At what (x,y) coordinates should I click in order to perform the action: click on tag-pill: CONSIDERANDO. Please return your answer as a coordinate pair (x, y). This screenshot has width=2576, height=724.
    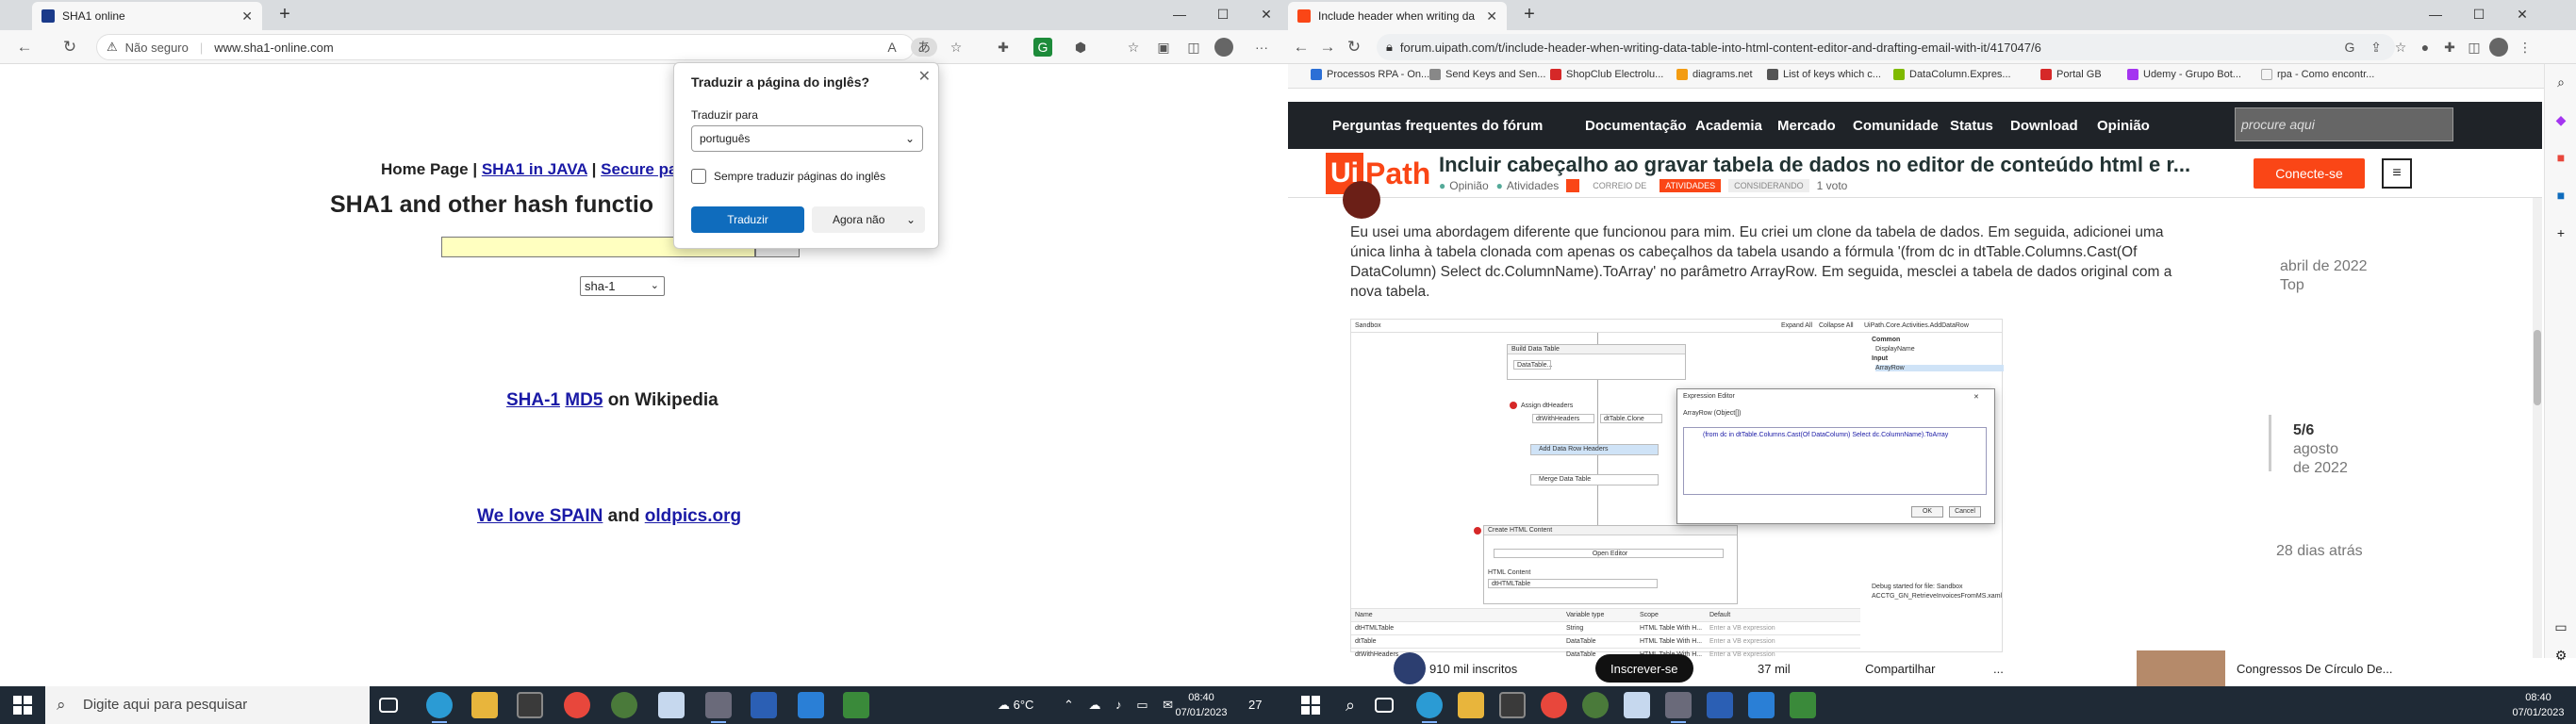
    Looking at the image, I should click on (1768, 185).